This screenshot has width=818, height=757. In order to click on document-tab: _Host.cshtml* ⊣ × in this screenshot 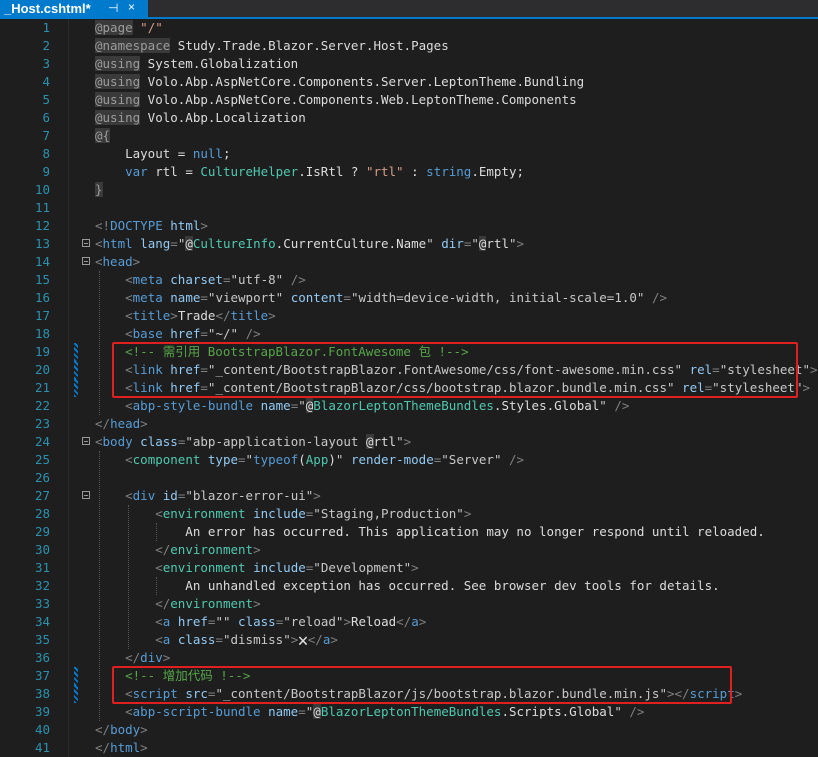, I will do `click(74, 8)`.